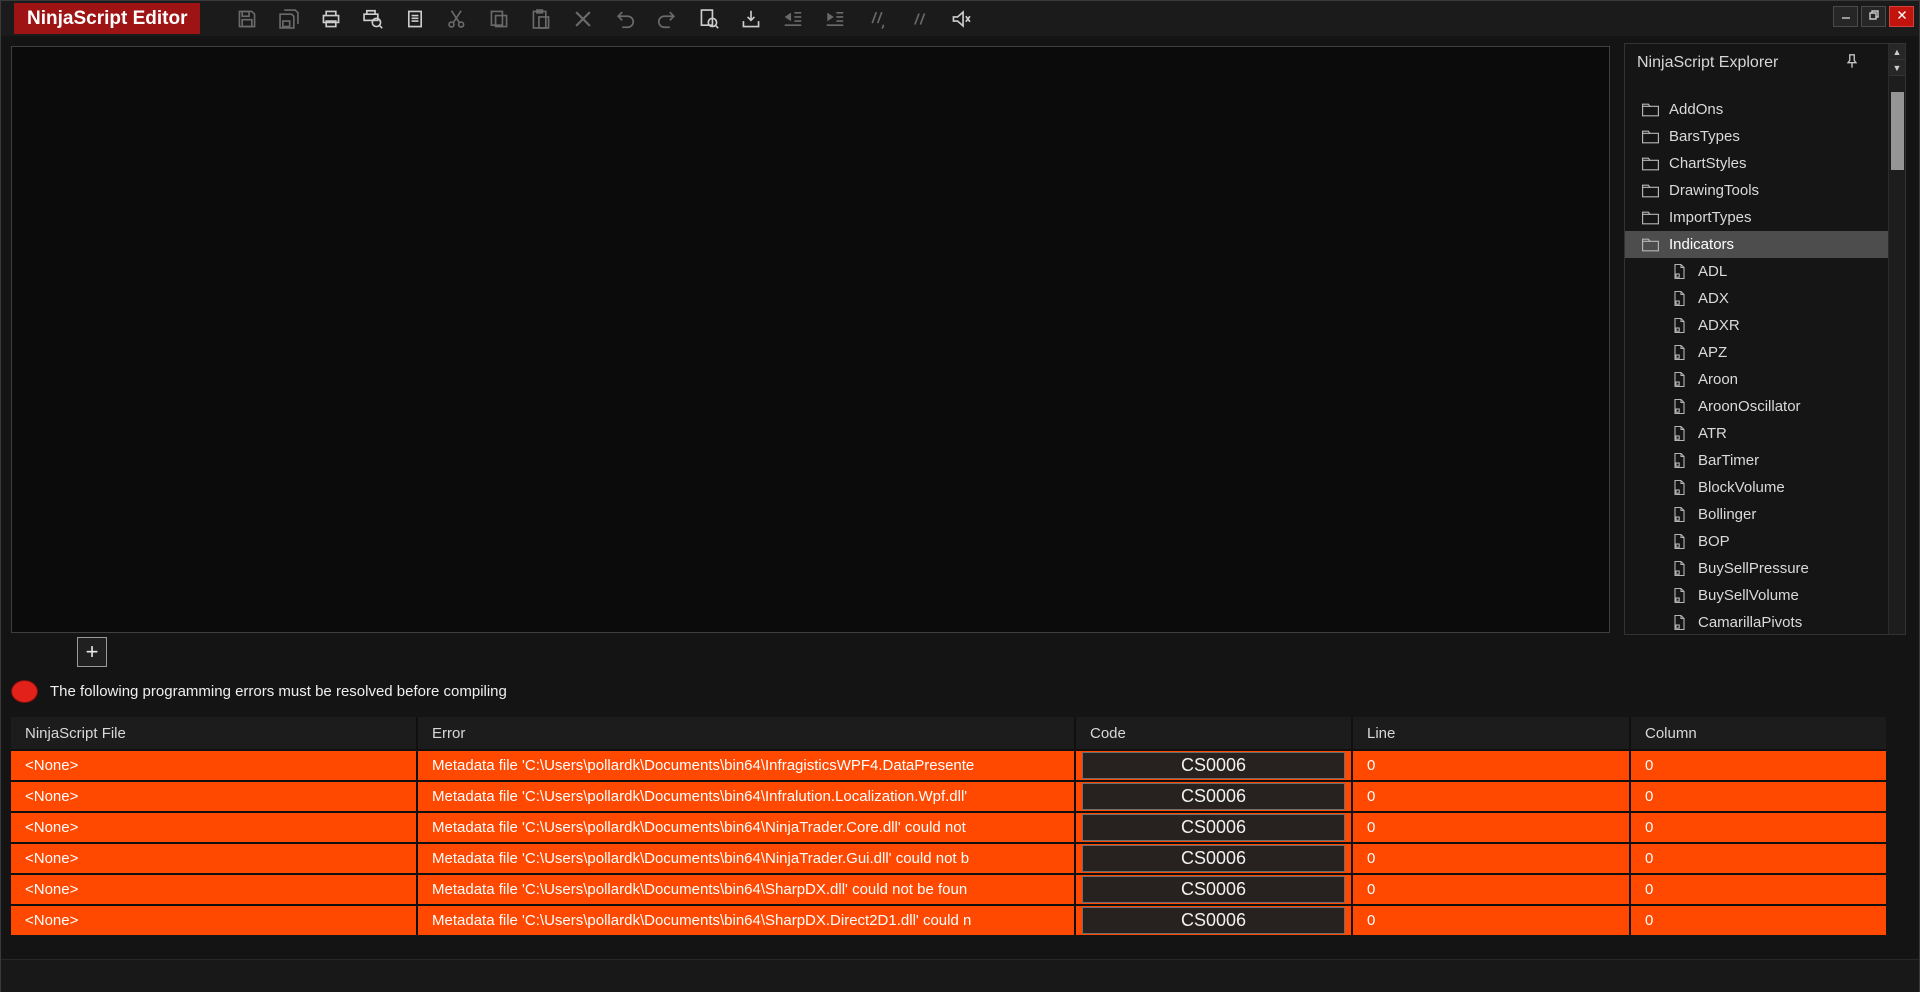 Image resolution: width=1920 pixels, height=992 pixels. I want to click on tree-file-label: Aroon, so click(1718, 379).